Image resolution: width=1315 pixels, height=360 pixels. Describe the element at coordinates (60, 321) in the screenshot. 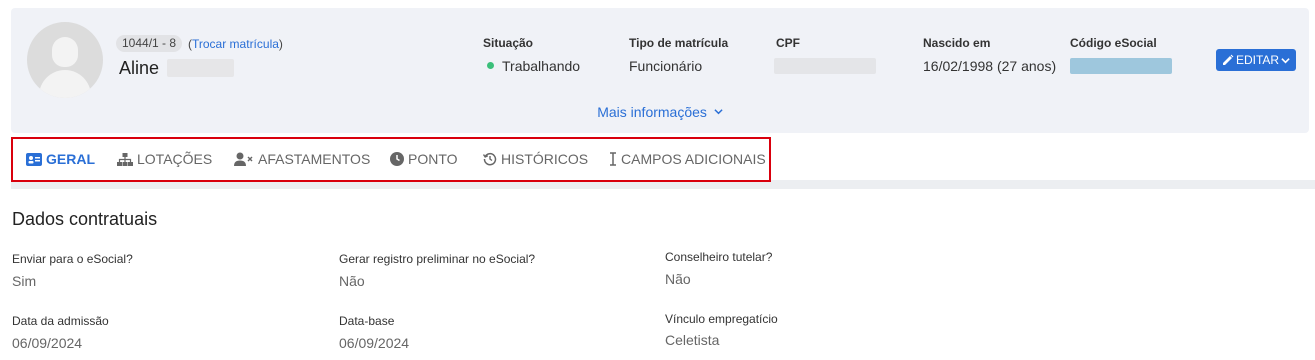

I see `admission-date-label: Data da admissão` at that location.